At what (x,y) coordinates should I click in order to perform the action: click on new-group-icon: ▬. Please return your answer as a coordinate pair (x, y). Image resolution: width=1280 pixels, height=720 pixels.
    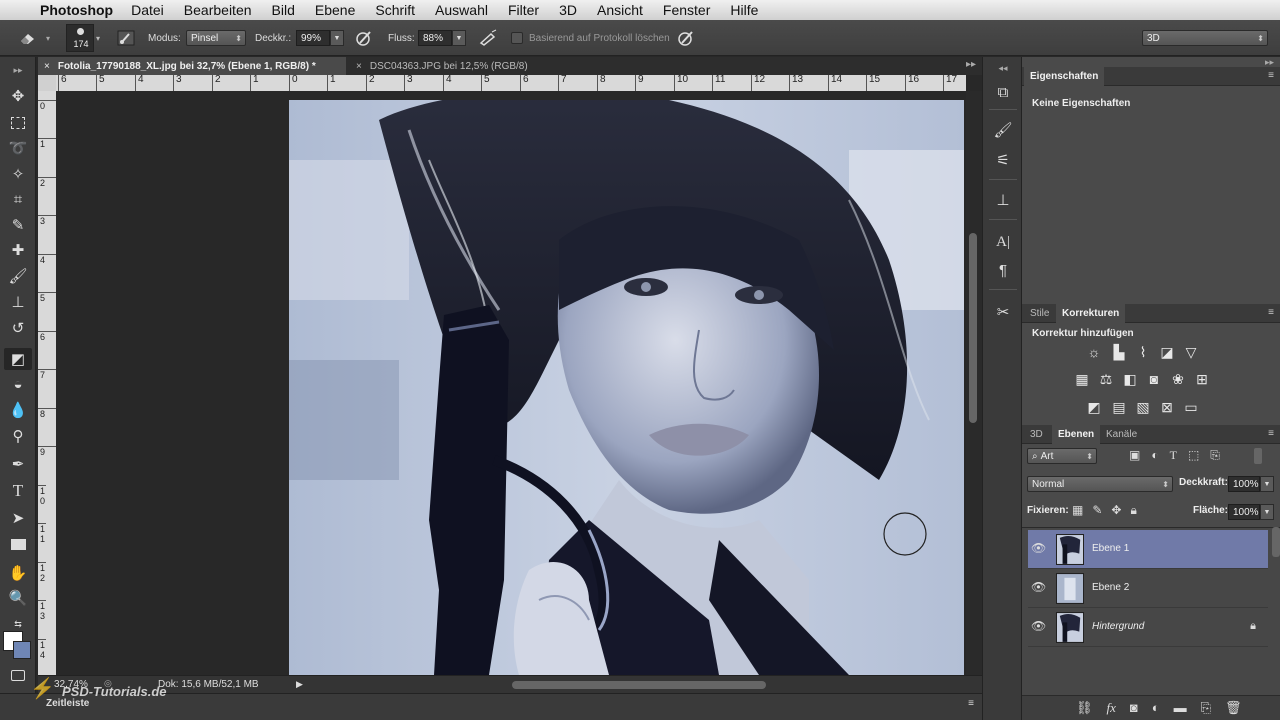
    Looking at the image, I should click on (1180, 708).